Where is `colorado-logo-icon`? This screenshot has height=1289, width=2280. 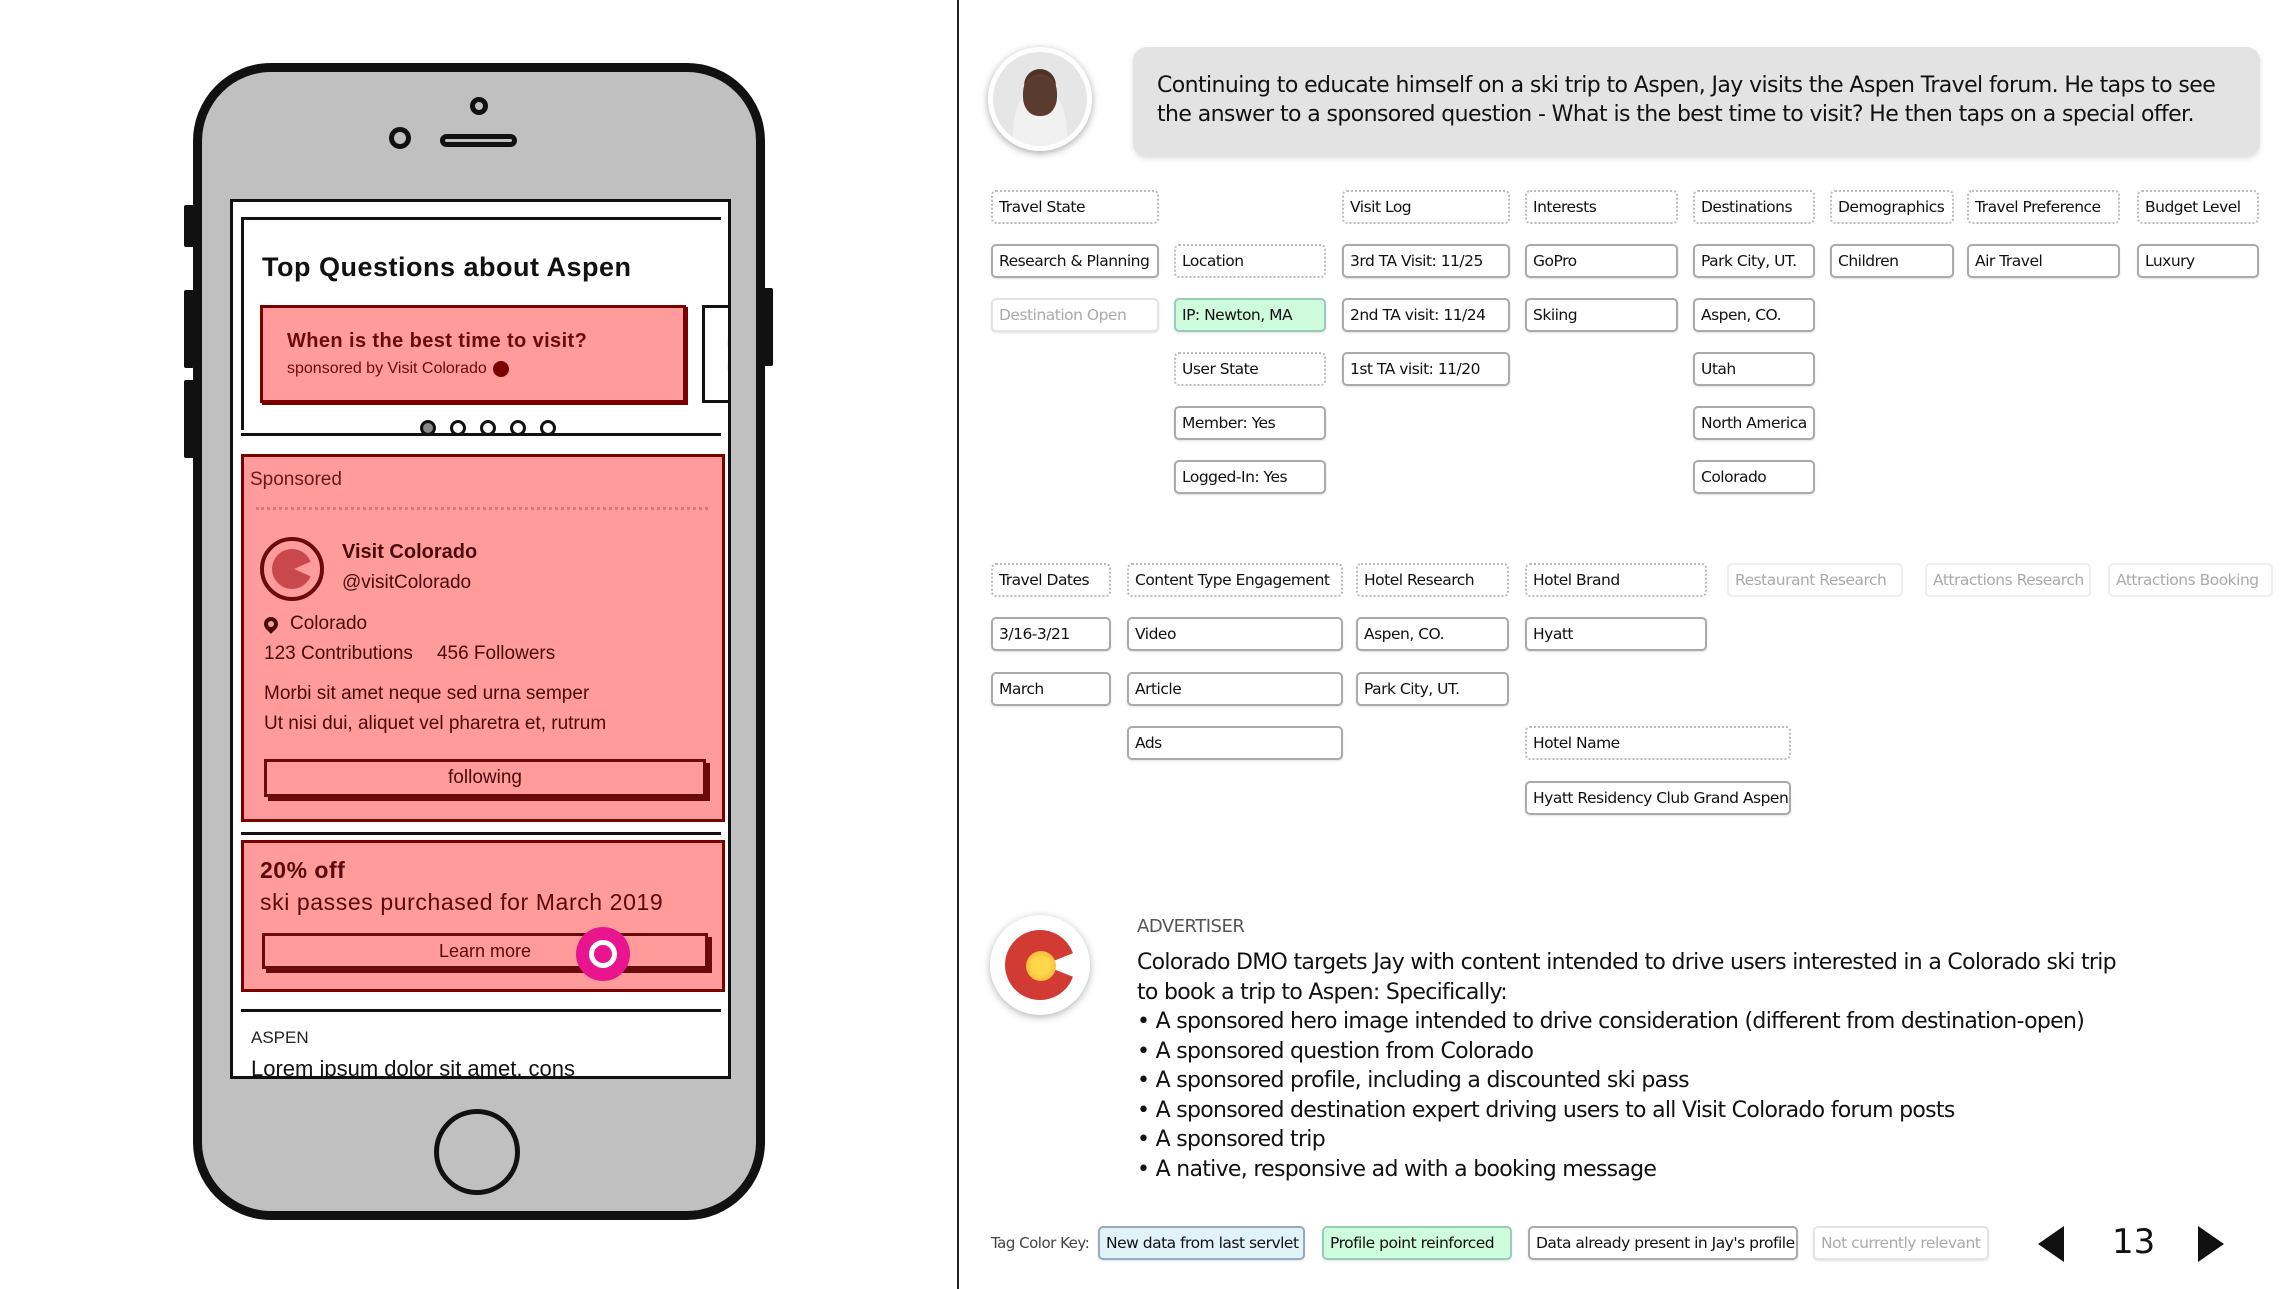 colorado-logo-icon is located at coordinates (292, 569).